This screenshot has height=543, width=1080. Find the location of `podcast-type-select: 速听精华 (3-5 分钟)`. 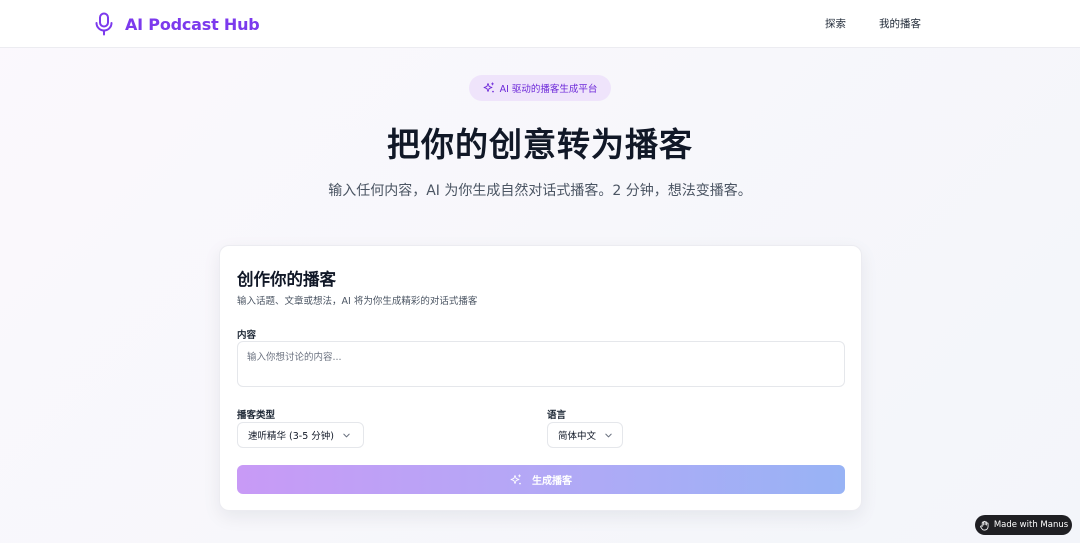

podcast-type-select: 速听精华 (3-5 分钟) is located at coordinates (300, 435).